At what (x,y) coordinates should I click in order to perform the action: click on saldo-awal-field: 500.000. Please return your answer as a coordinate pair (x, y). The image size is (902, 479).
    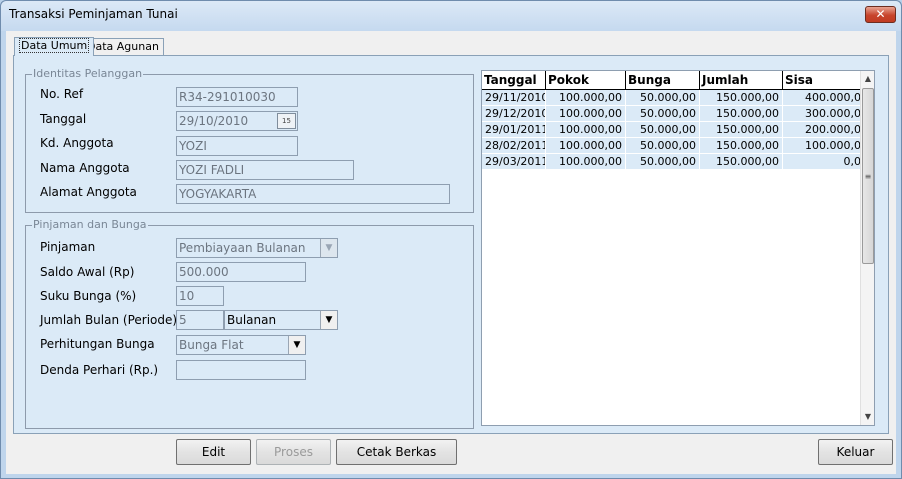
    Looking at the image, I should click on (241, 272).